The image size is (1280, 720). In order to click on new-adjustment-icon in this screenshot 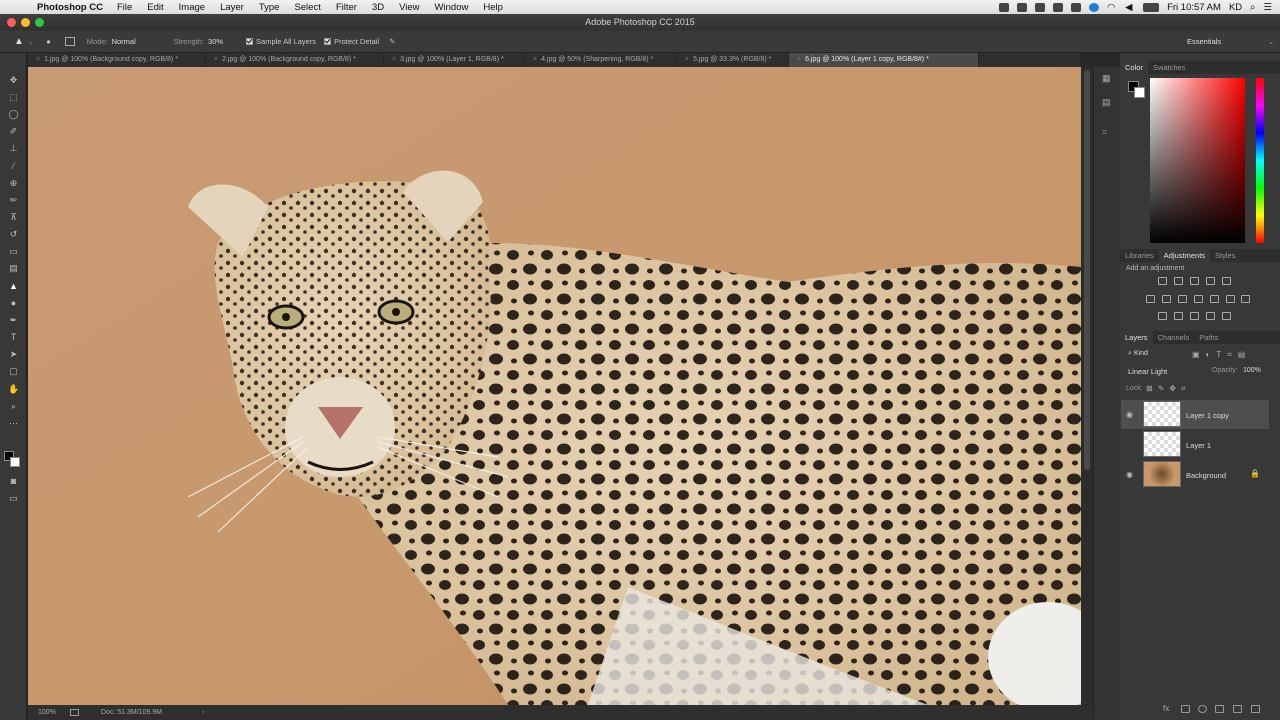, I will do `click(1202, 709)`.